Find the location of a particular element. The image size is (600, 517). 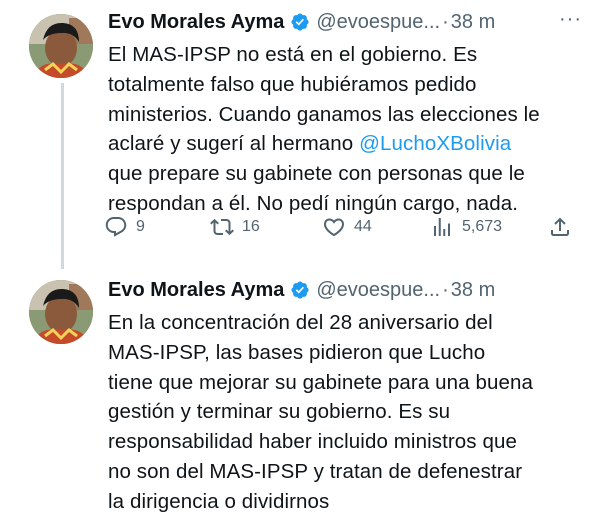

tweet-text-line: totalmente falso que hubiéramos pedido is located at coordinates (292, 84).